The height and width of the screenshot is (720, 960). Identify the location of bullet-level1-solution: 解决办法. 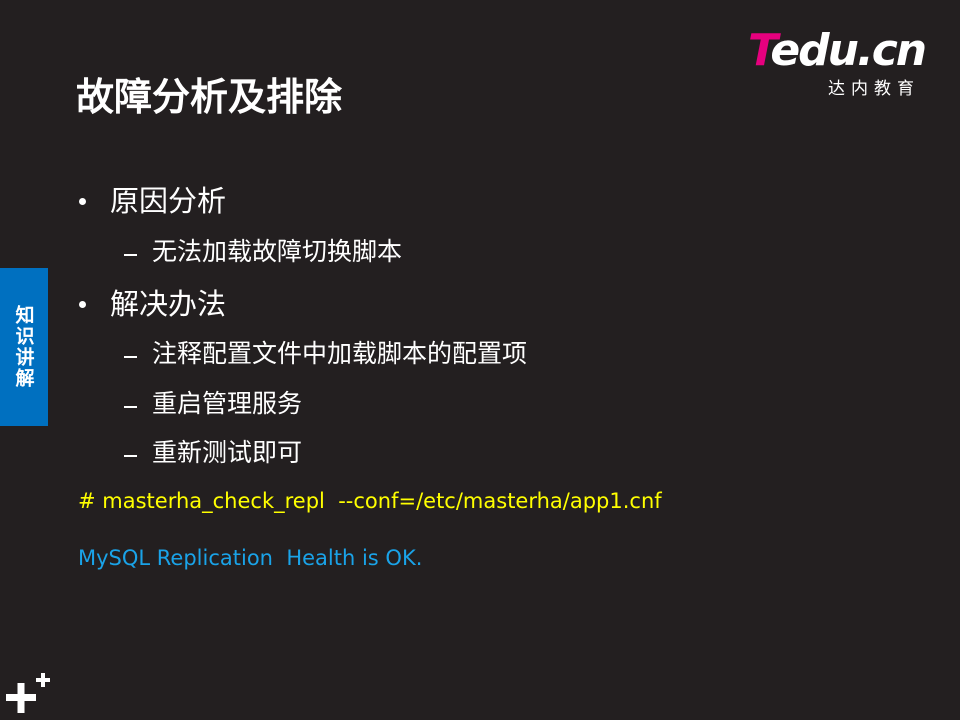
(168, 304).